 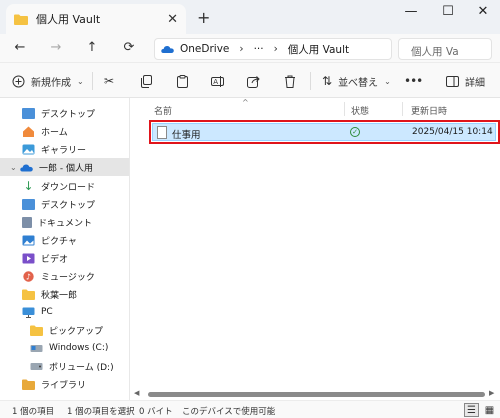 I want to click on paste-button, so click(x=182, y=81).